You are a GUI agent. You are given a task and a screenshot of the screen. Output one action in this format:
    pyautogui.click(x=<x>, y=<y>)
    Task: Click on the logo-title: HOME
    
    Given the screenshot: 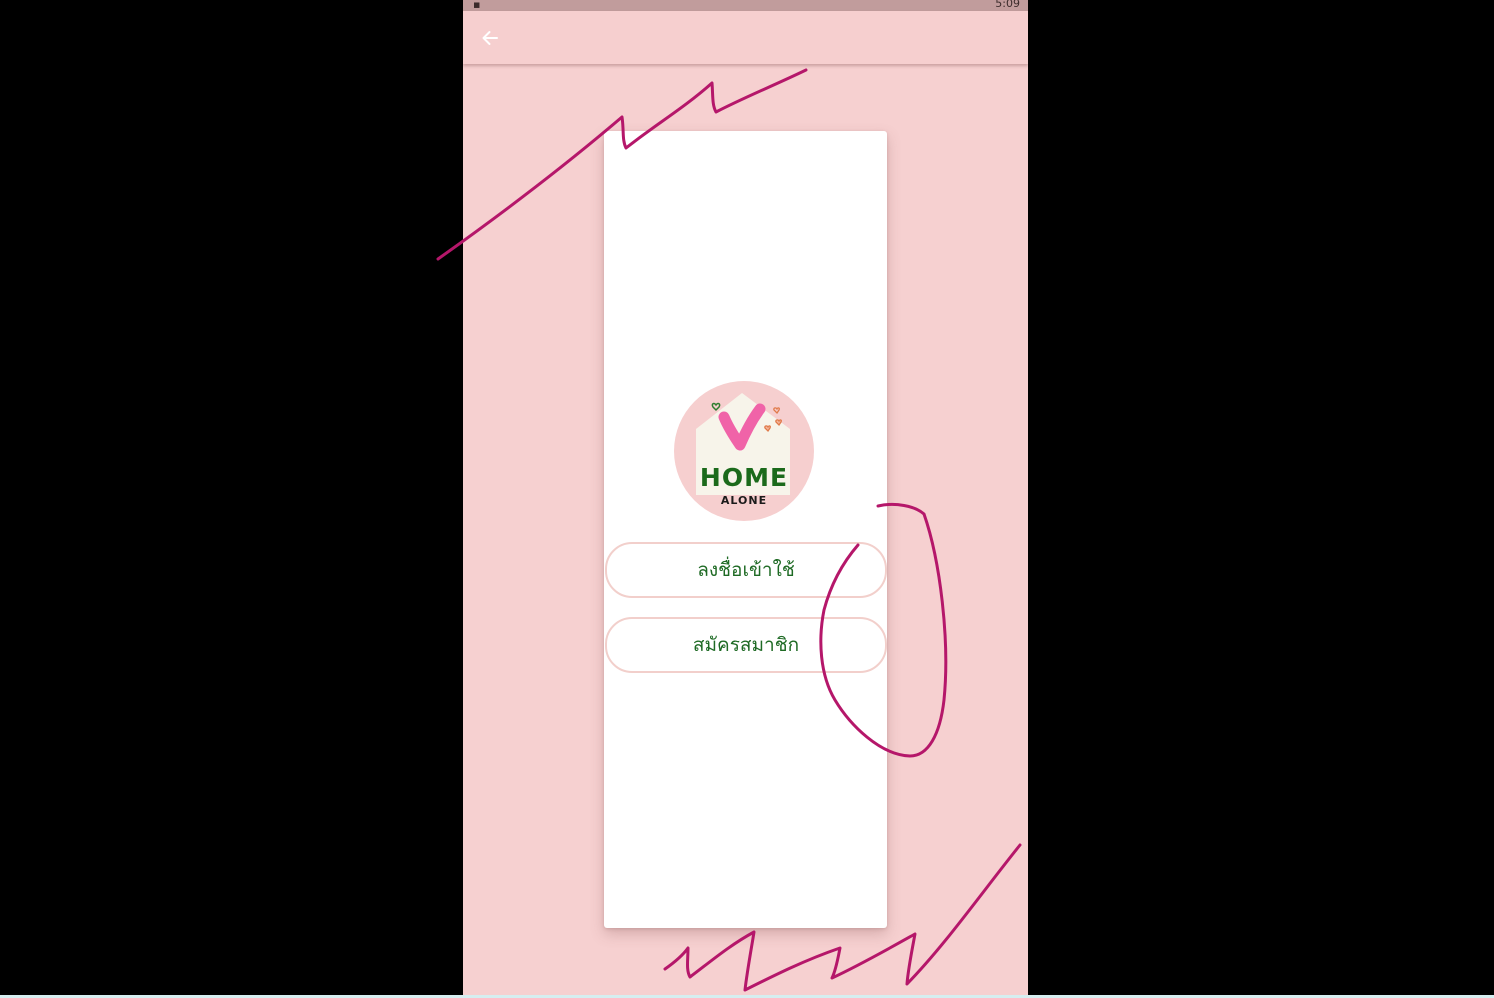 What is the action you would take?
    pyautogui.click(x=744, y=477)
    